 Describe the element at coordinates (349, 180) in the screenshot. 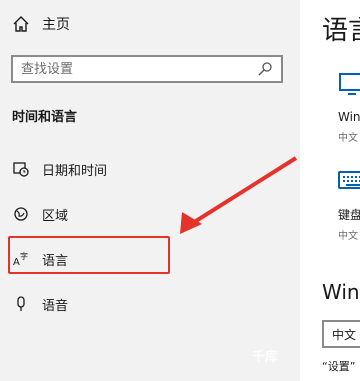

I see `keyboard-icon` at that location.